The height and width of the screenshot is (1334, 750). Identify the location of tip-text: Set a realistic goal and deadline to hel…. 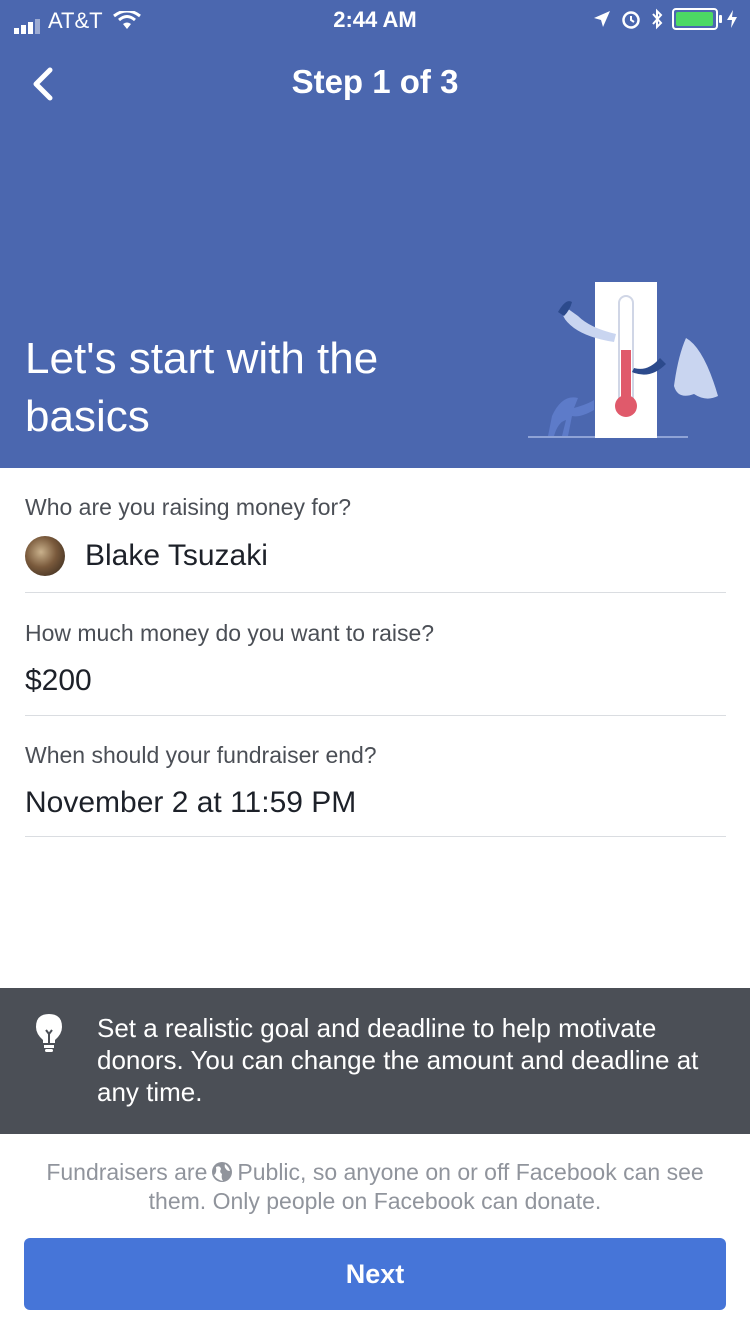
(398, 1060).